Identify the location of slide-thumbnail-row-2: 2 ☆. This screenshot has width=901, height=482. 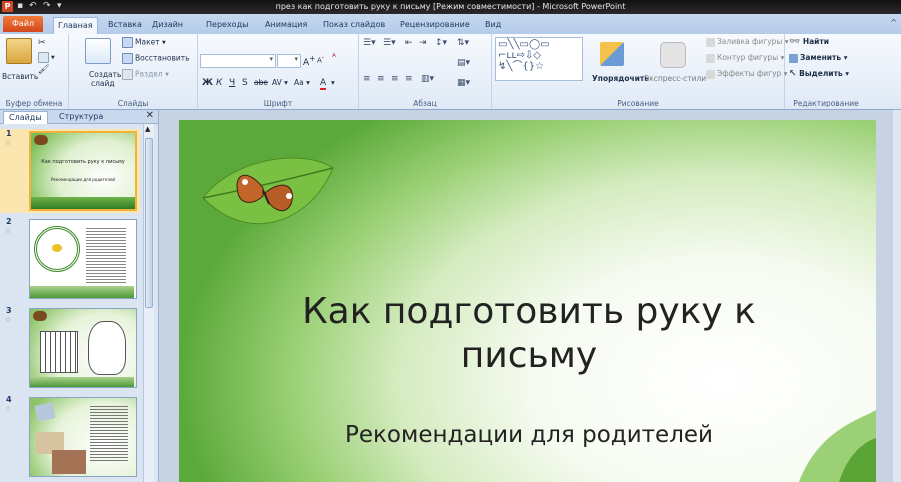
(70, 259).